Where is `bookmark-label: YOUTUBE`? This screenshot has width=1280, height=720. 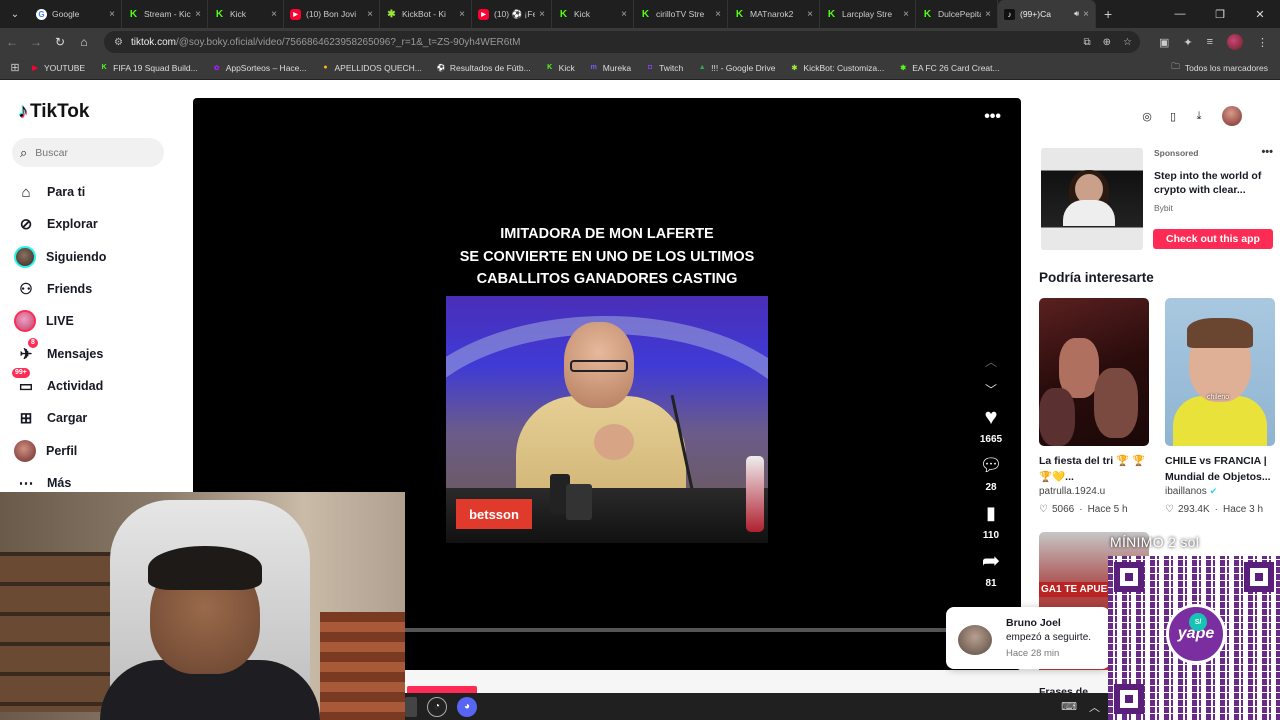
bookmark-label: YOUTUBE is located at coordinates (65, 67).